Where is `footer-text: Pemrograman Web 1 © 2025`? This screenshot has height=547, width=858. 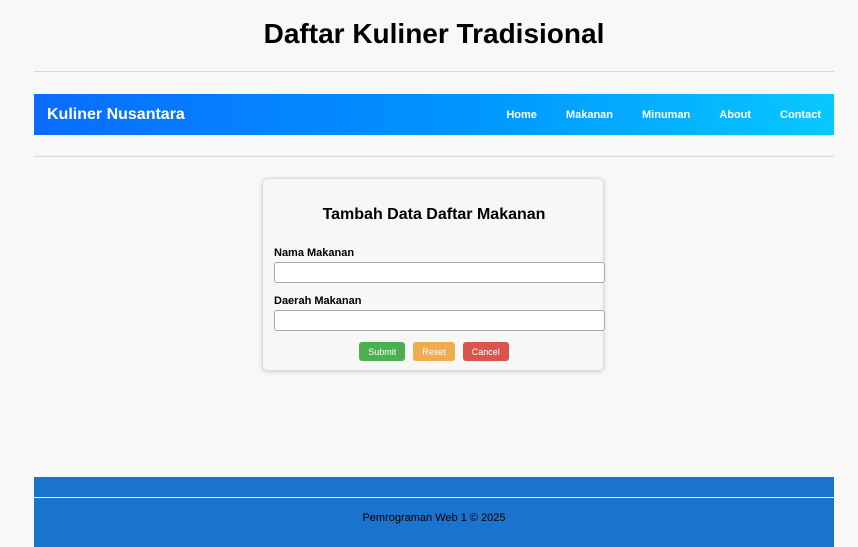 footer-text: Pemrograman Web 1 © 2025 is located at coordinates (434, 518).